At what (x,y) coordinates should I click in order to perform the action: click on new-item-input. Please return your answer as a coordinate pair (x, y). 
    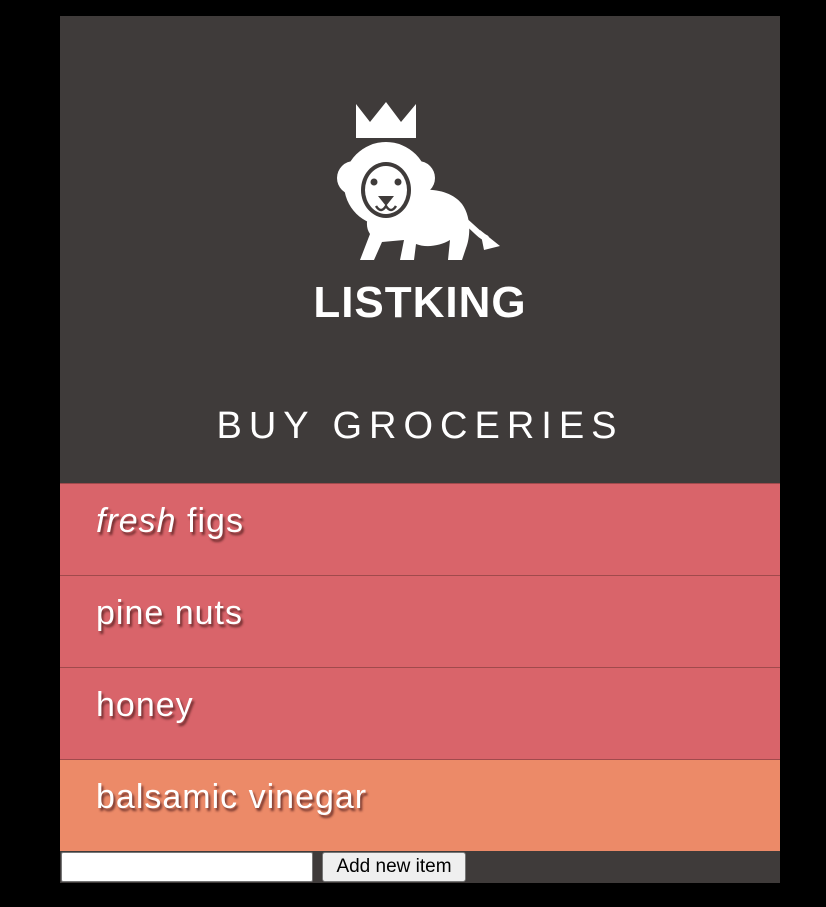
    Looking at the image, I should click on (187, 867).